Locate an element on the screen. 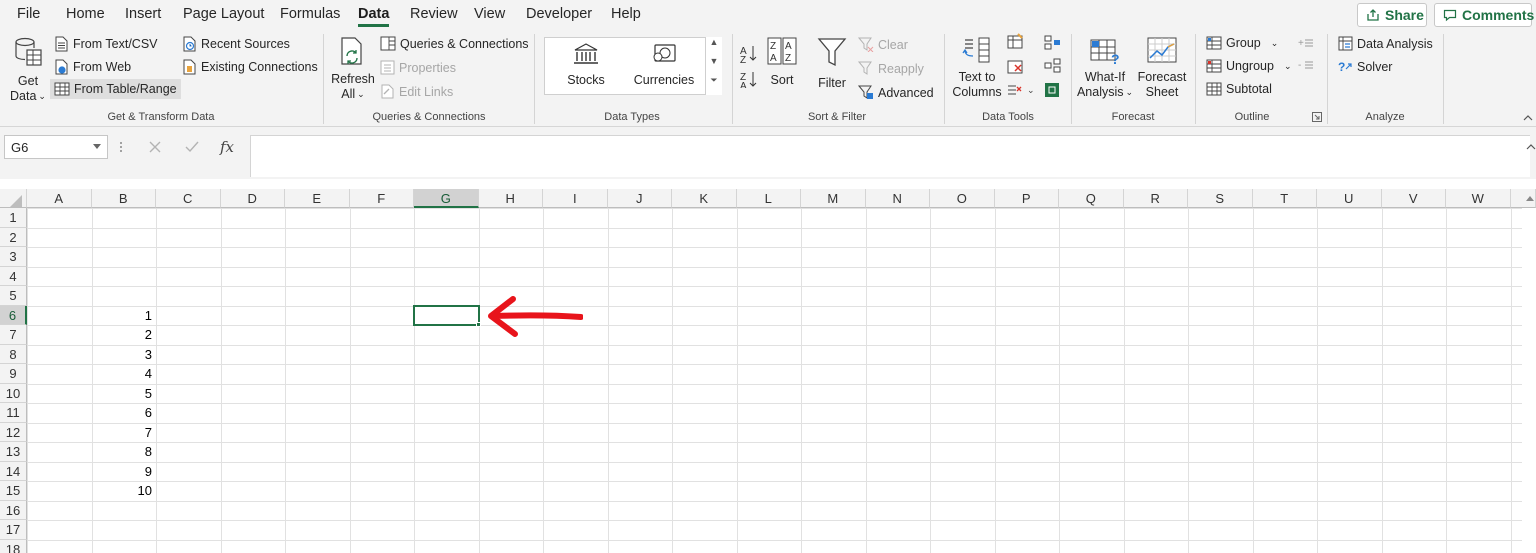 This screenshot has height=553, width=1536. cell-b12: 7 is located at coordinates (122, 433).